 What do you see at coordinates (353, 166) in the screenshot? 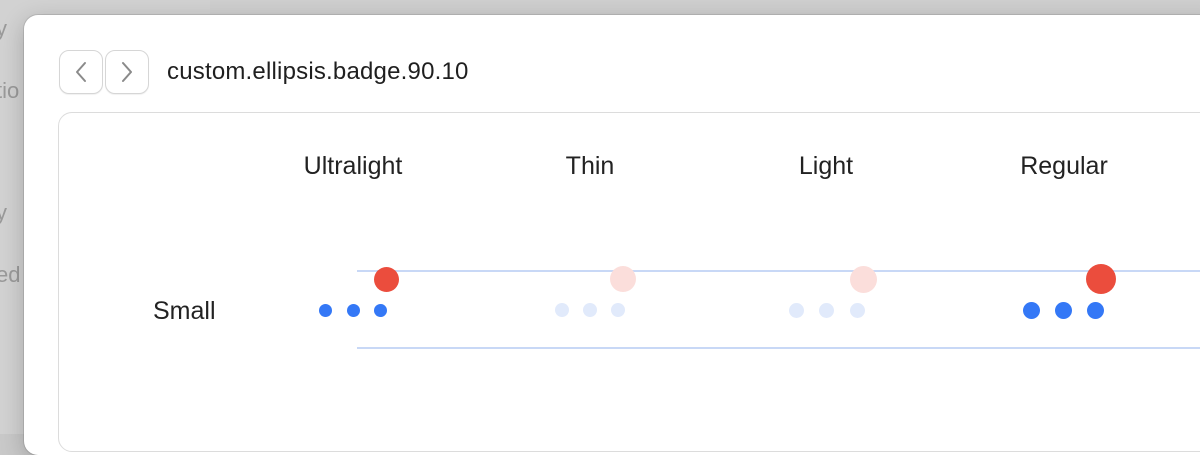
I see `column-header-ultralight: Ultralight` at bounding box center [353, 166].